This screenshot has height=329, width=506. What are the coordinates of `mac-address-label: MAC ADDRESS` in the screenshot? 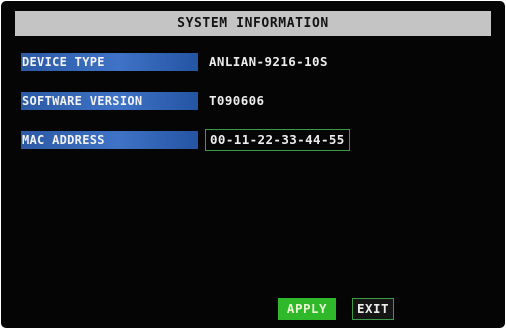 It's located at (109, 140).